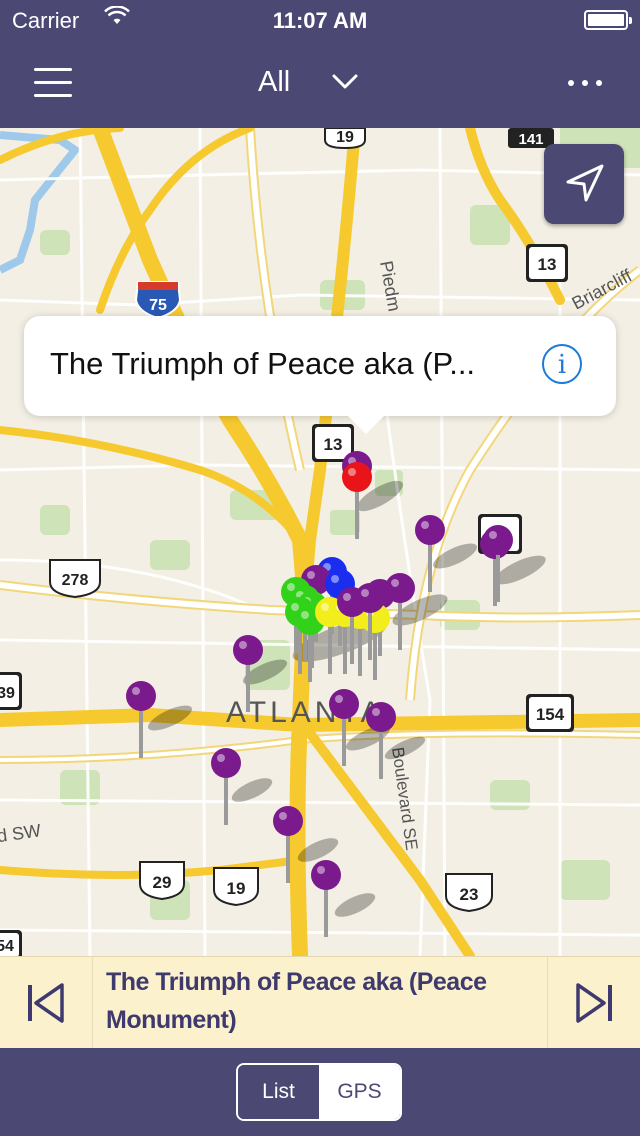  What do you see at coordinates (608, 20) in the screenshot?
I see `battery-icon` at bounding box center [608, 20].